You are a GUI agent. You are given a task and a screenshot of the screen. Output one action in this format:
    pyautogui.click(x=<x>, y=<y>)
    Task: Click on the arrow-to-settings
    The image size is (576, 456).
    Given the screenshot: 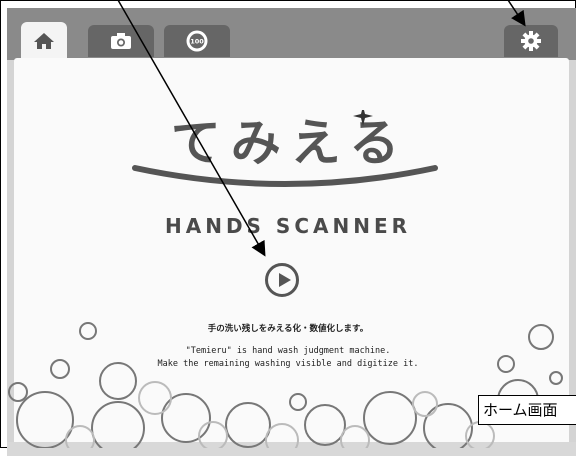 What is the action you would take?
    pyautogui.click(x=516, y=13)
    